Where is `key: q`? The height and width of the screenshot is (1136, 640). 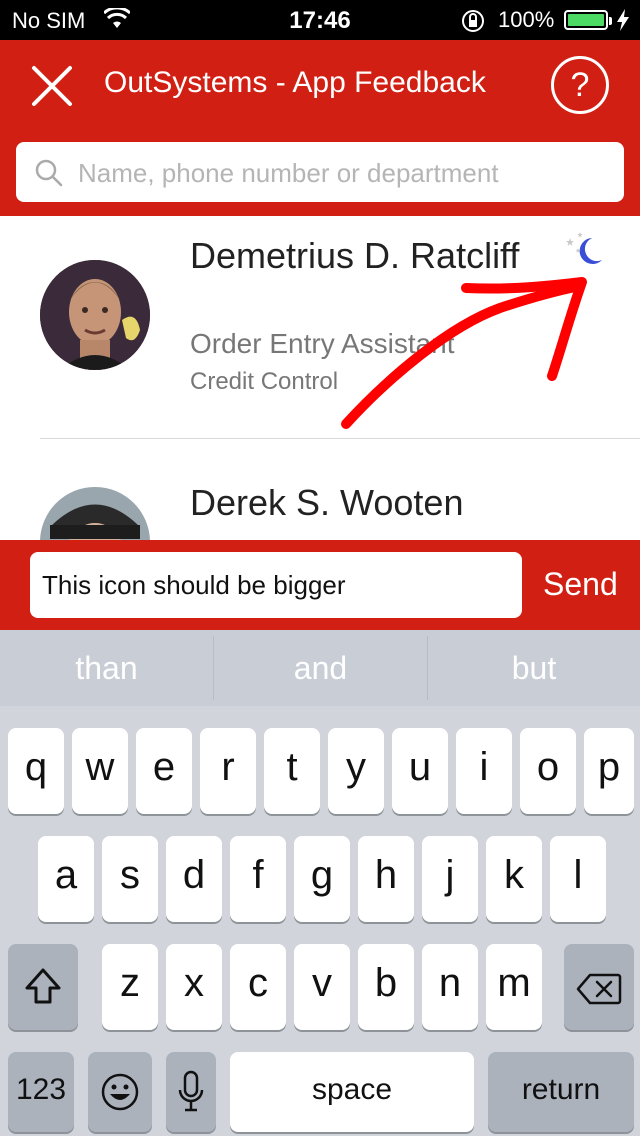
key: q is located at coordinates (36, 771).